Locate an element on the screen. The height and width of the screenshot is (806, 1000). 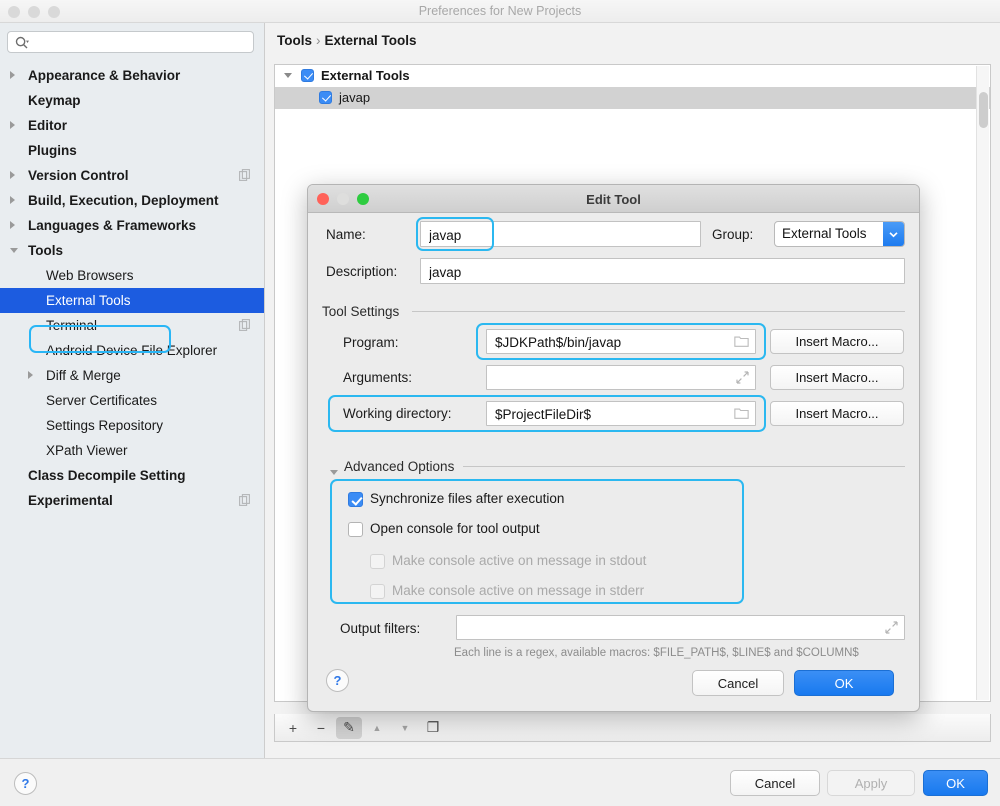
help-button: ? is located at coordinates (25, 783).